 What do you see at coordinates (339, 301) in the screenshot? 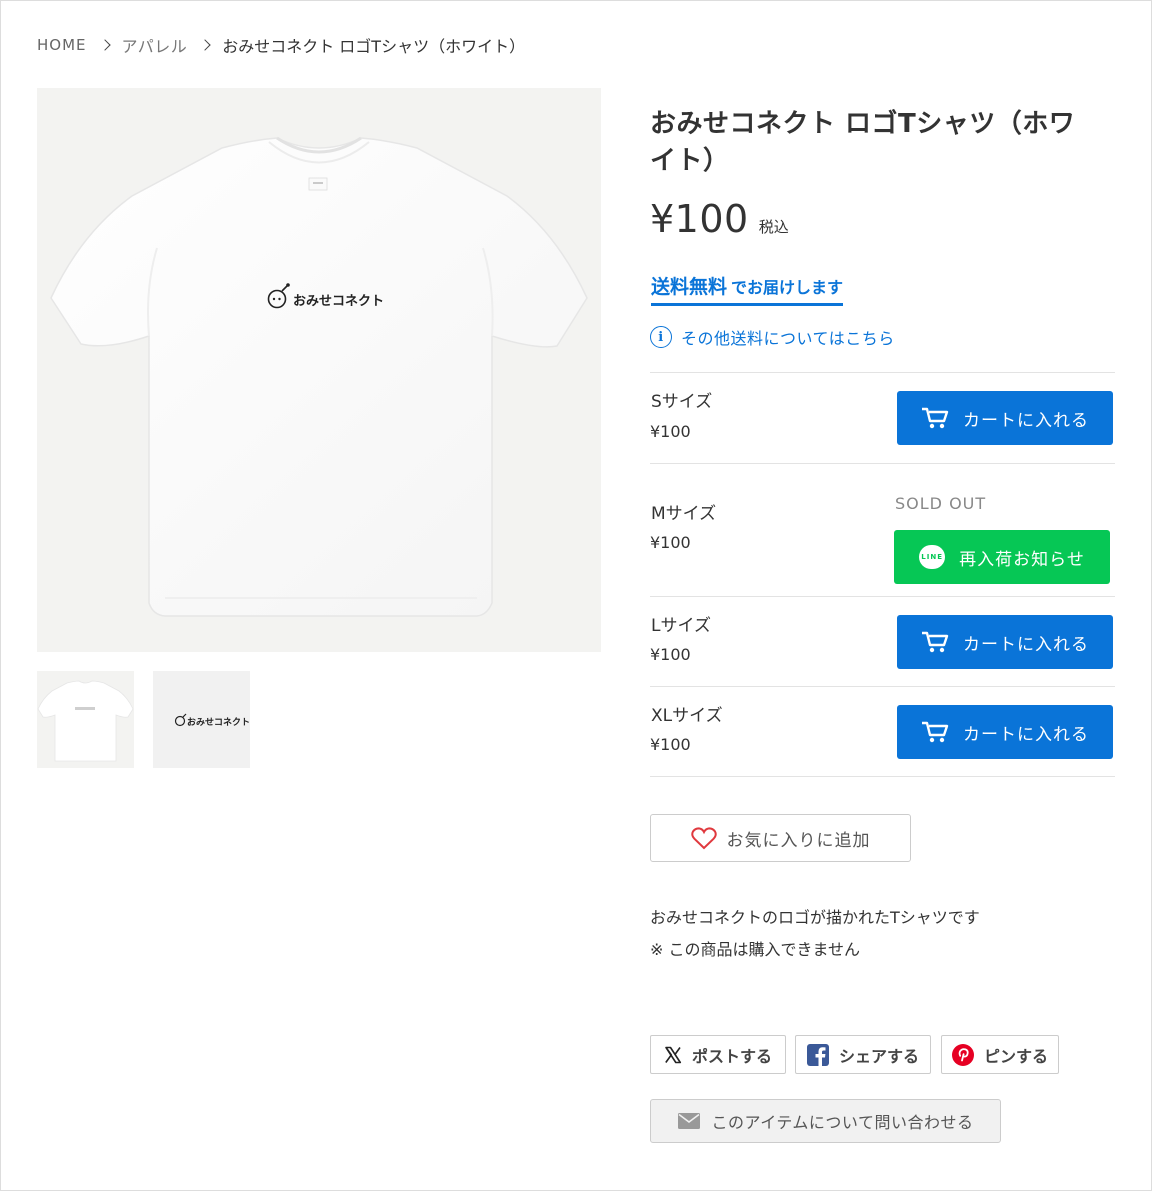
I see `print-logo-text: おみせコネクト` at bounding box center [339, 301].